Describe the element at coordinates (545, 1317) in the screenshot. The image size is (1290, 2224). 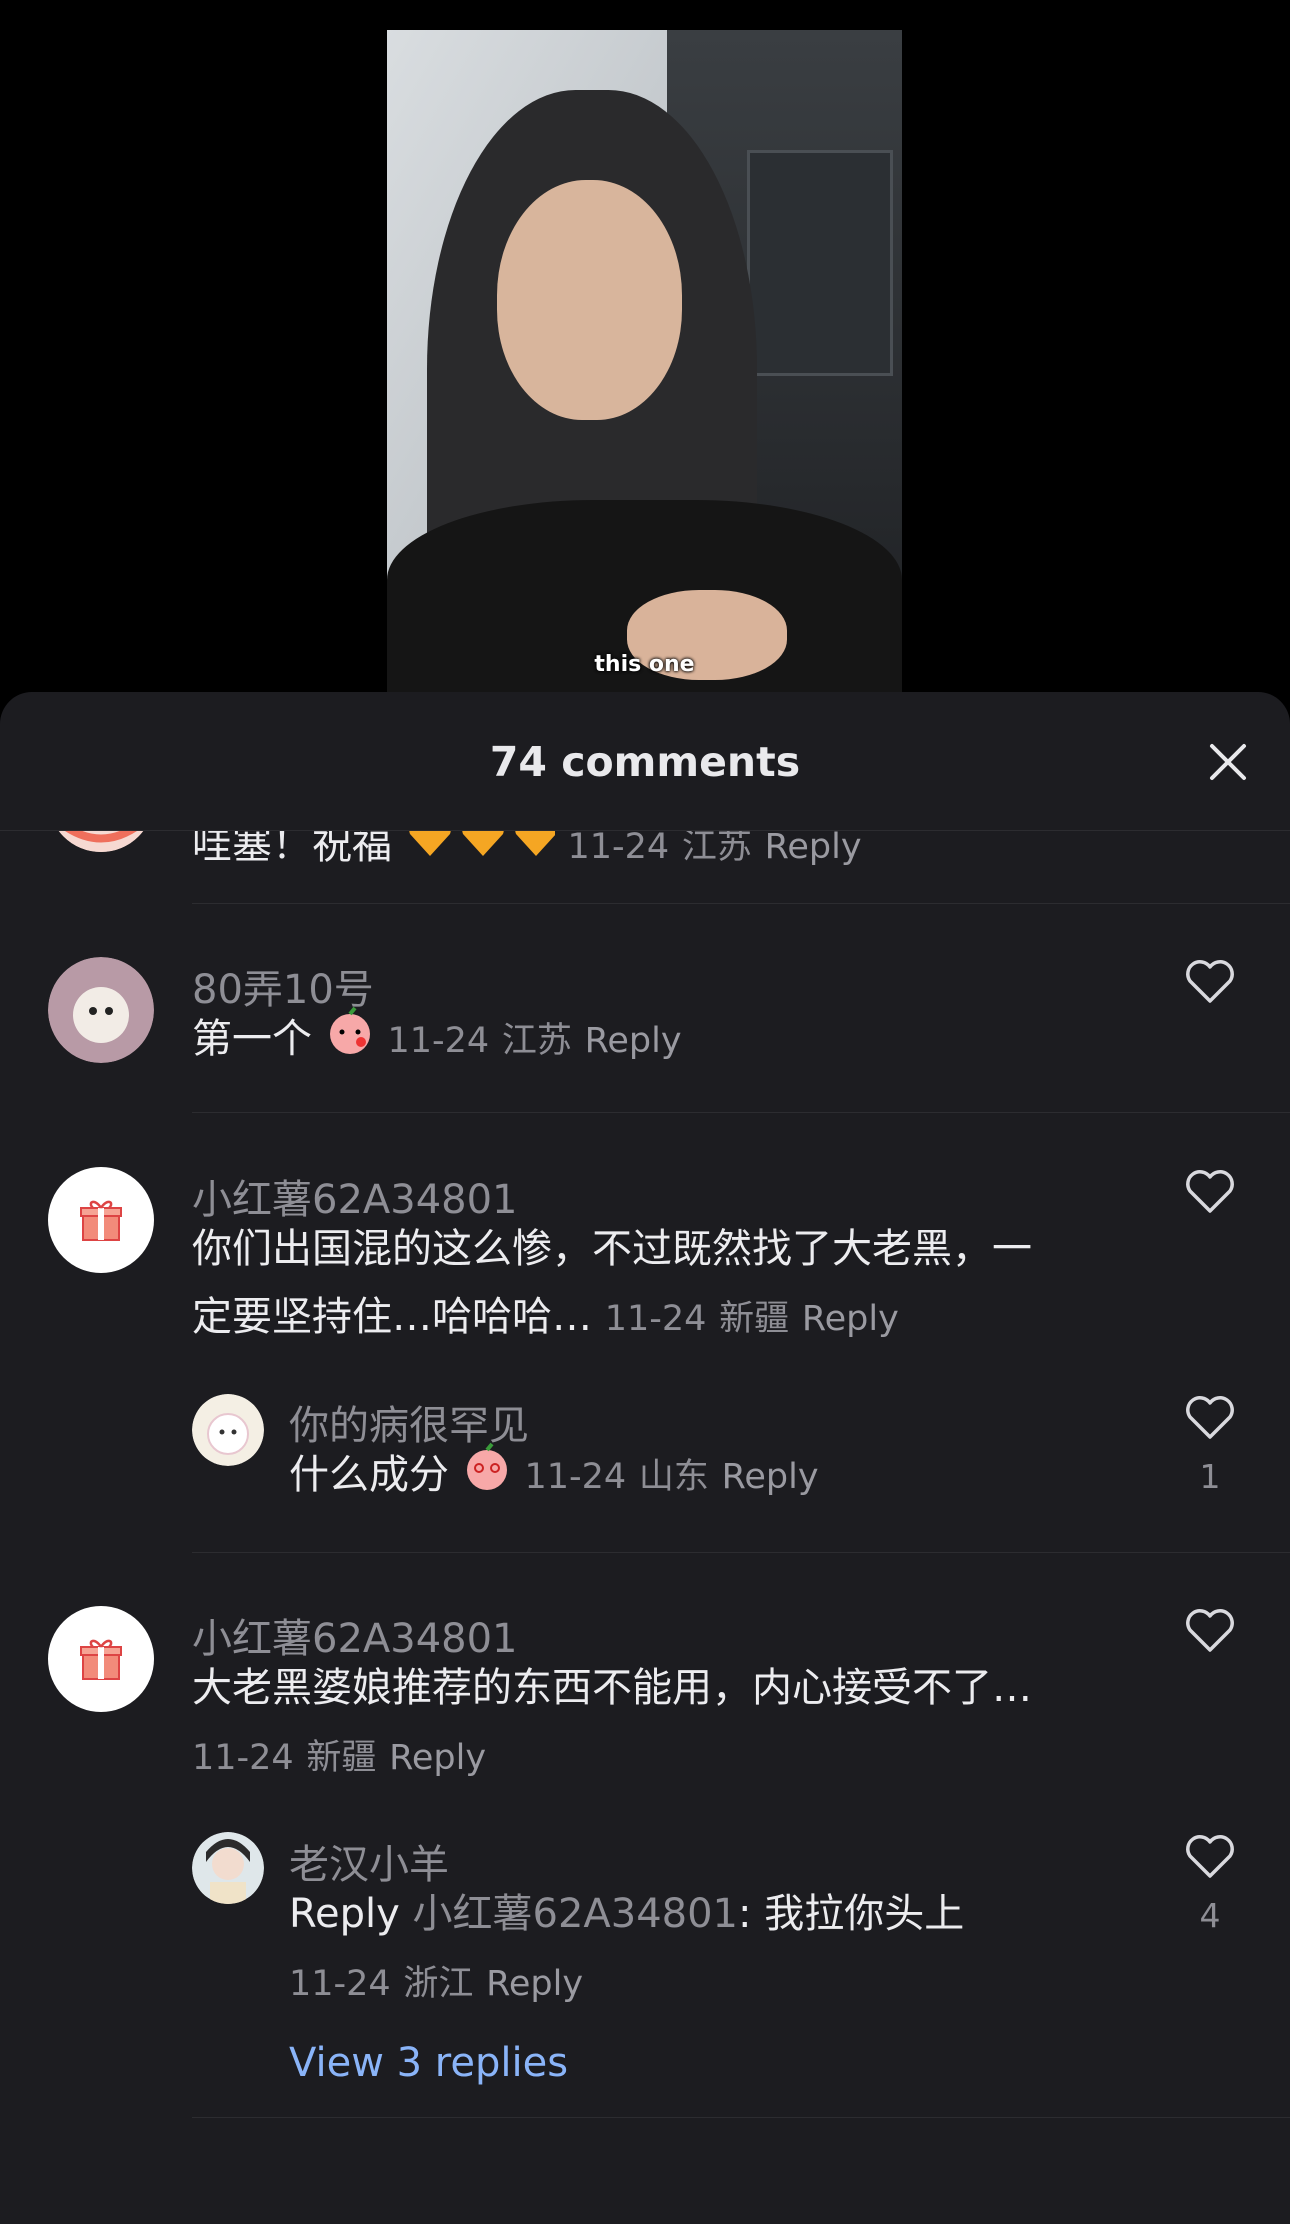
I see `comment-text-continued: 定要坚持住…哈哈哈… 11-24 新疆 Reply` at that location.